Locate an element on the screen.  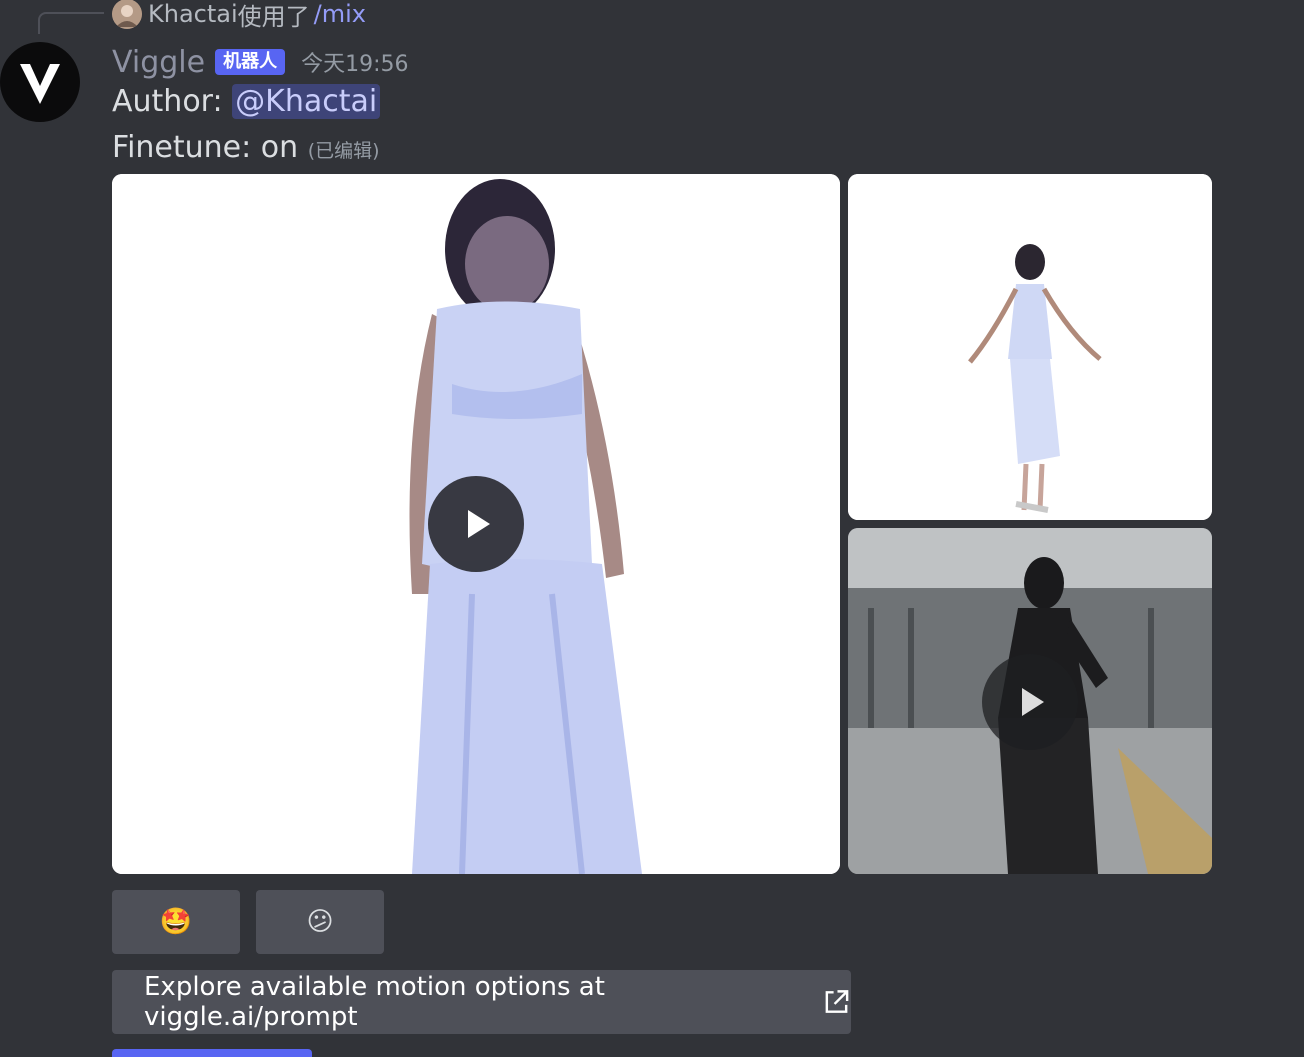
reply-command: /mix is located at coordinates (340, 14).